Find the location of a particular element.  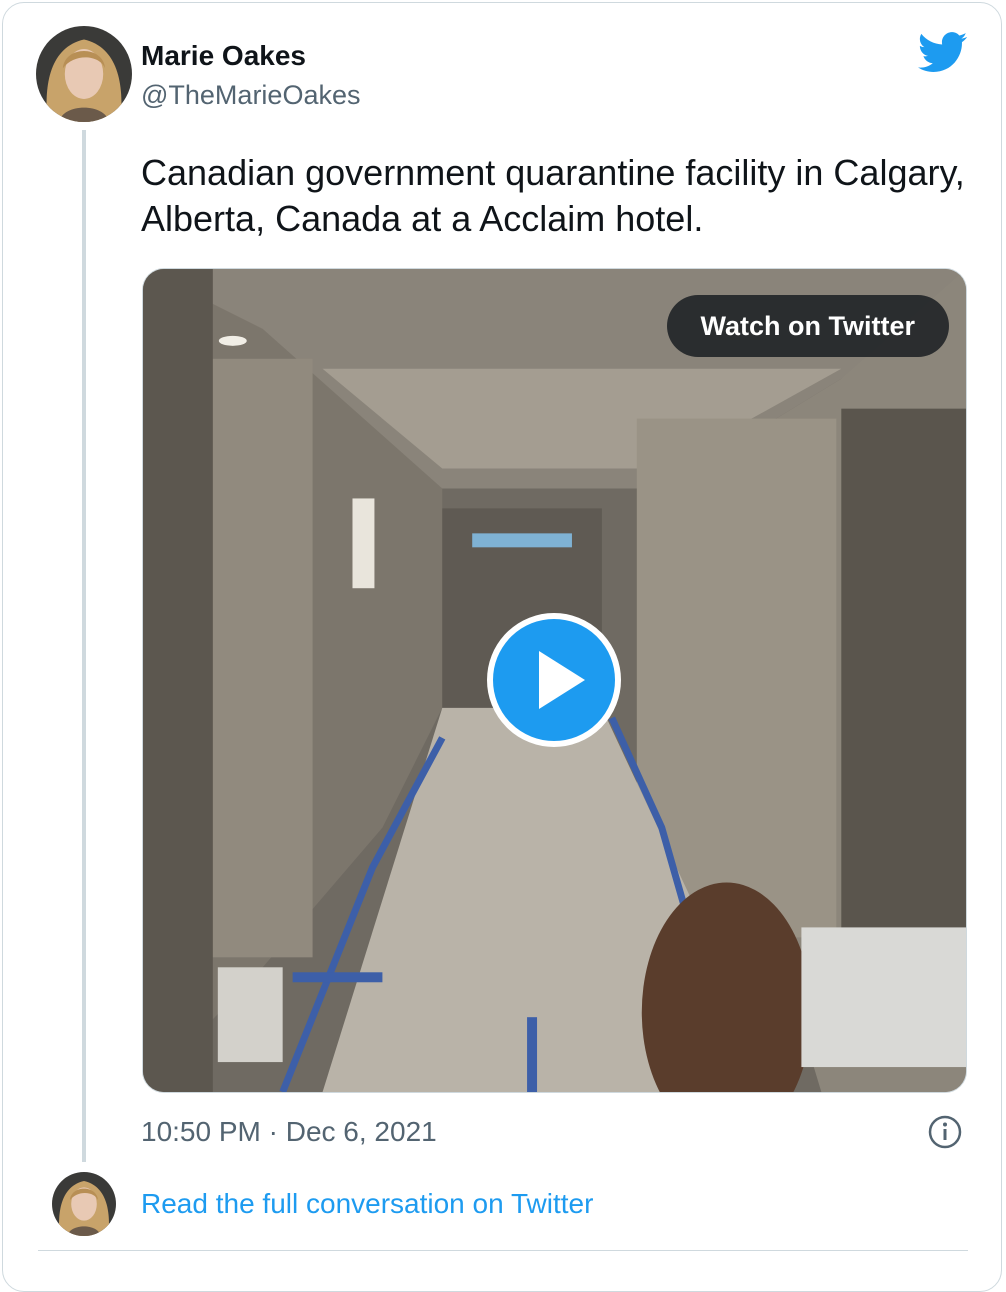

author-avatar-small is located at coordinates (84, 1204).